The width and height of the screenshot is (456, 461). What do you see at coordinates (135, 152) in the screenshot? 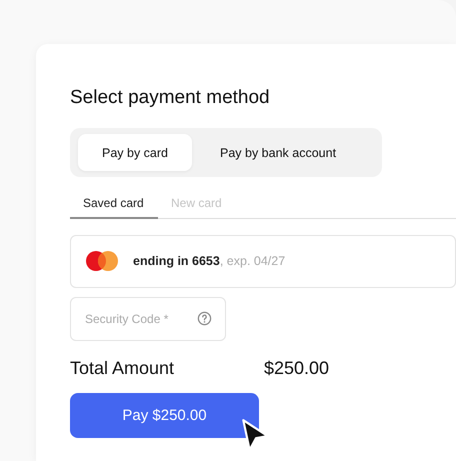
I see `payment-method-tab: Pay by card` at bounding box center [135, 152].